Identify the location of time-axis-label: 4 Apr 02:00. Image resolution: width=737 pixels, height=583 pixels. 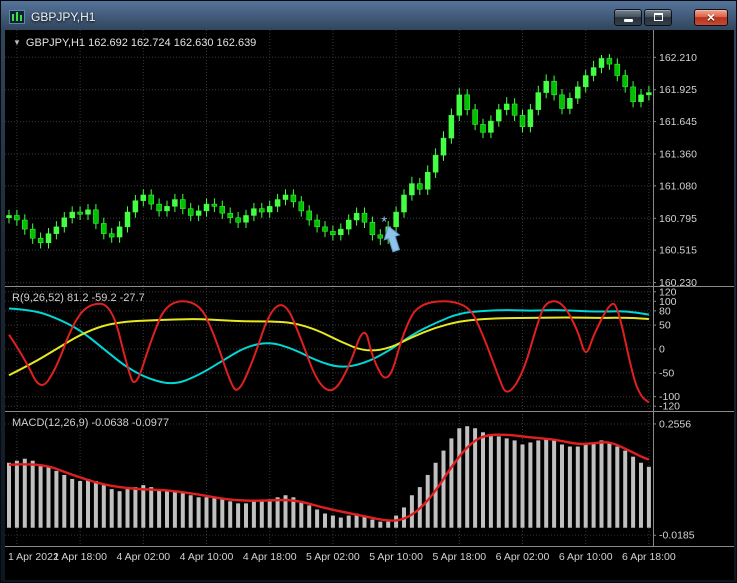
(143, 557).